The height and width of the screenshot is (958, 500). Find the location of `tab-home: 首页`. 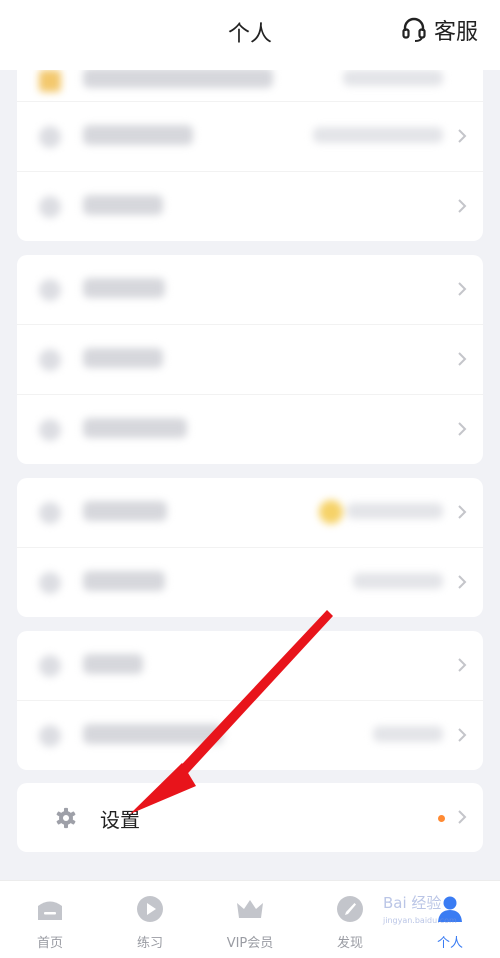

tab-home: 首页 is located at coordinates (50, 919).